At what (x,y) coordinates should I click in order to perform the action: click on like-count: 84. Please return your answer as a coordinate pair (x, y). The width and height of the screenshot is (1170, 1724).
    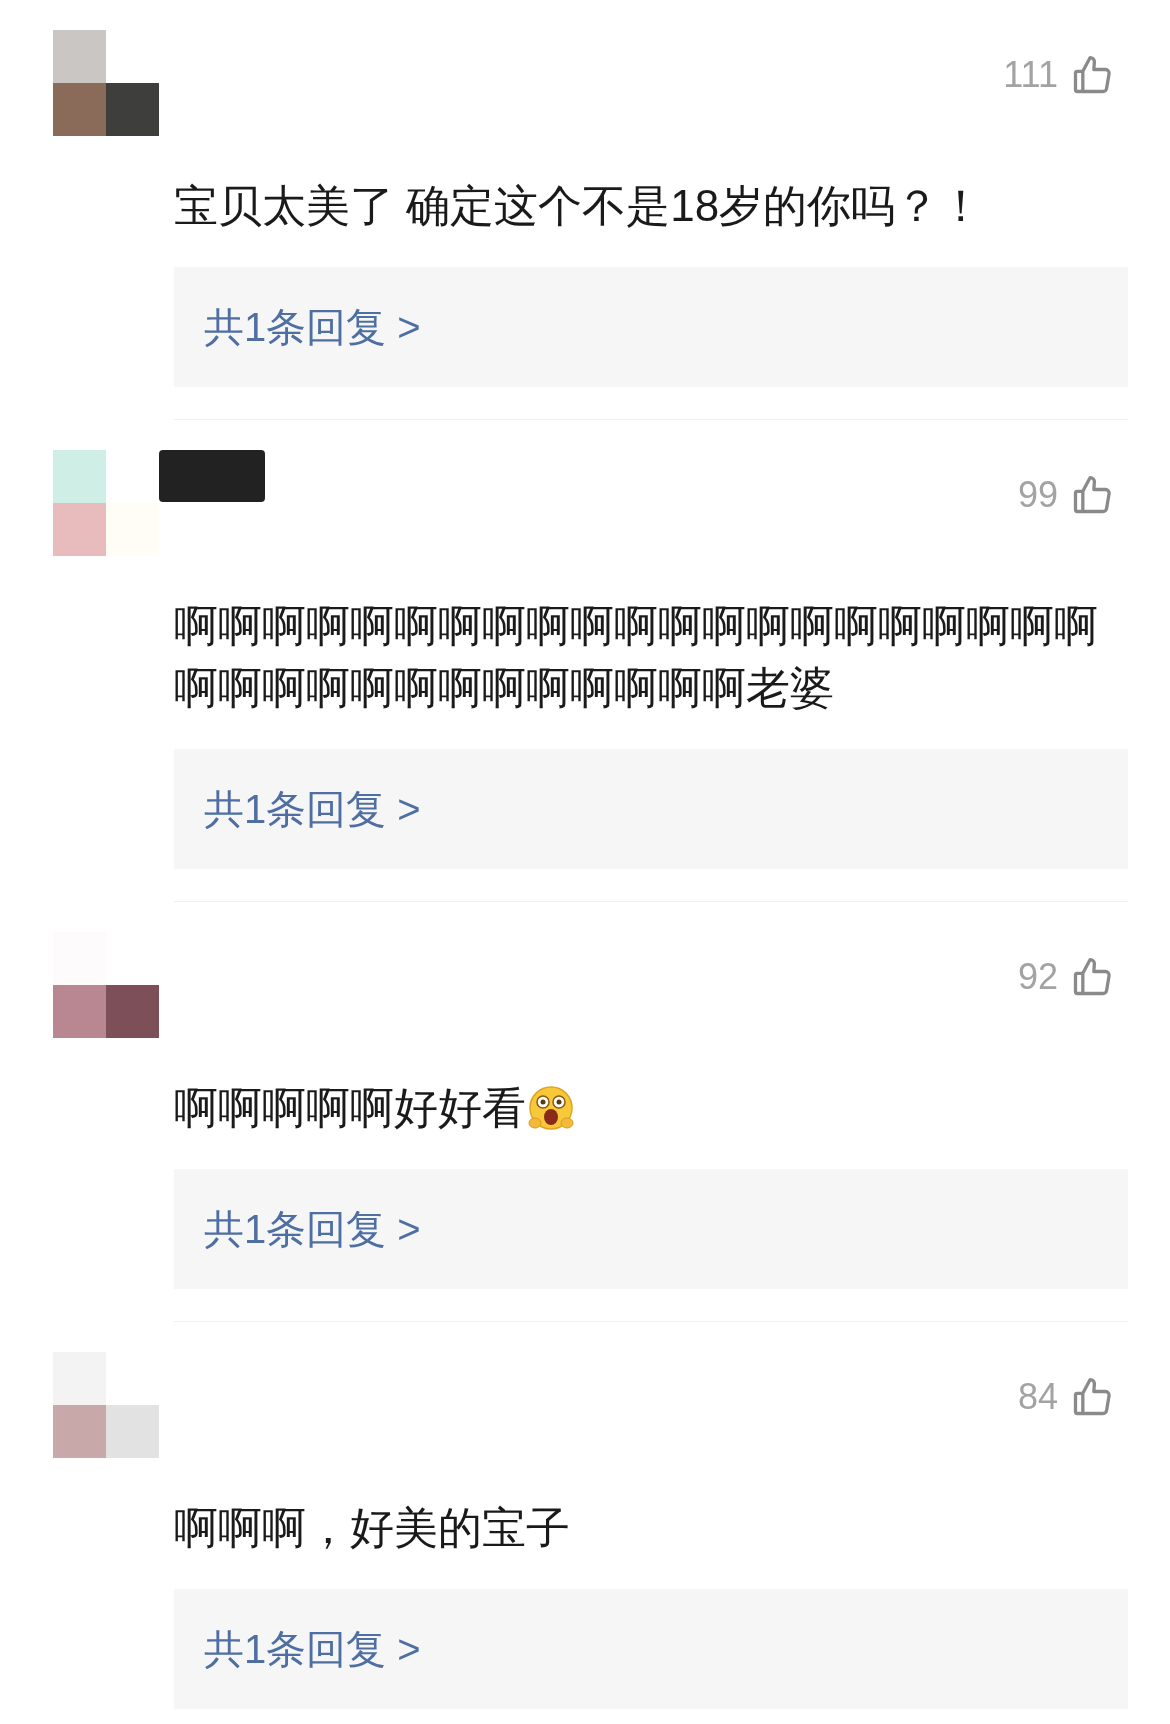
    Looking at the image, I should click on (1037, 1397).